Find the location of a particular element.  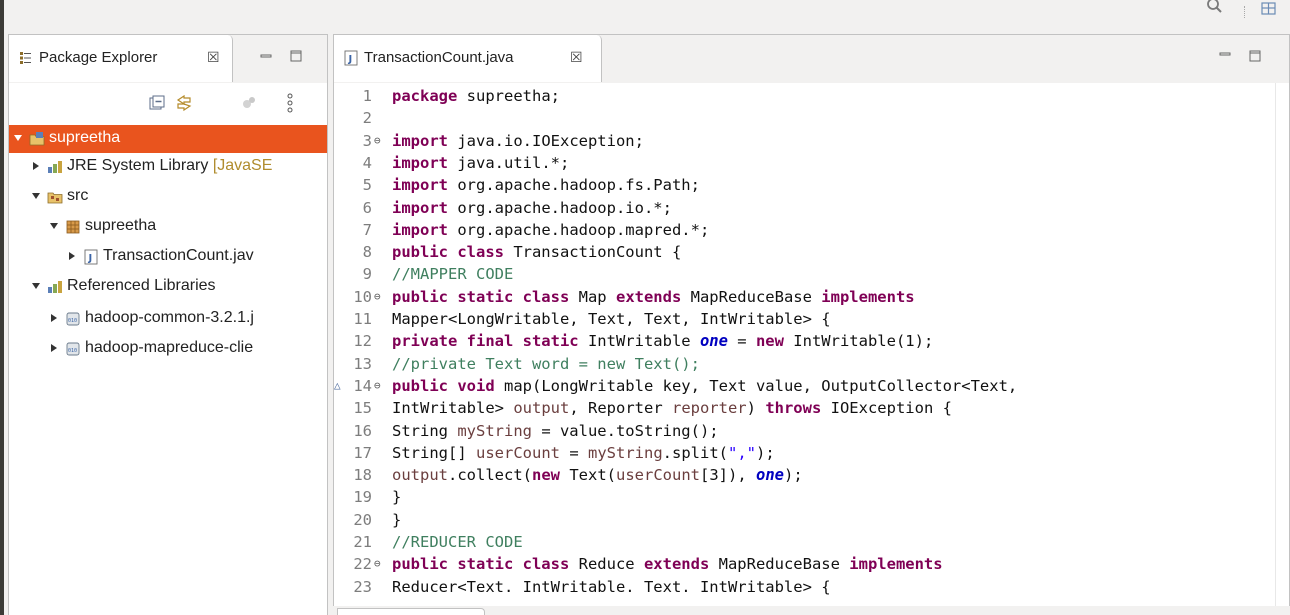

tree-item-project: supreetha is located at coordinates (168, 139).